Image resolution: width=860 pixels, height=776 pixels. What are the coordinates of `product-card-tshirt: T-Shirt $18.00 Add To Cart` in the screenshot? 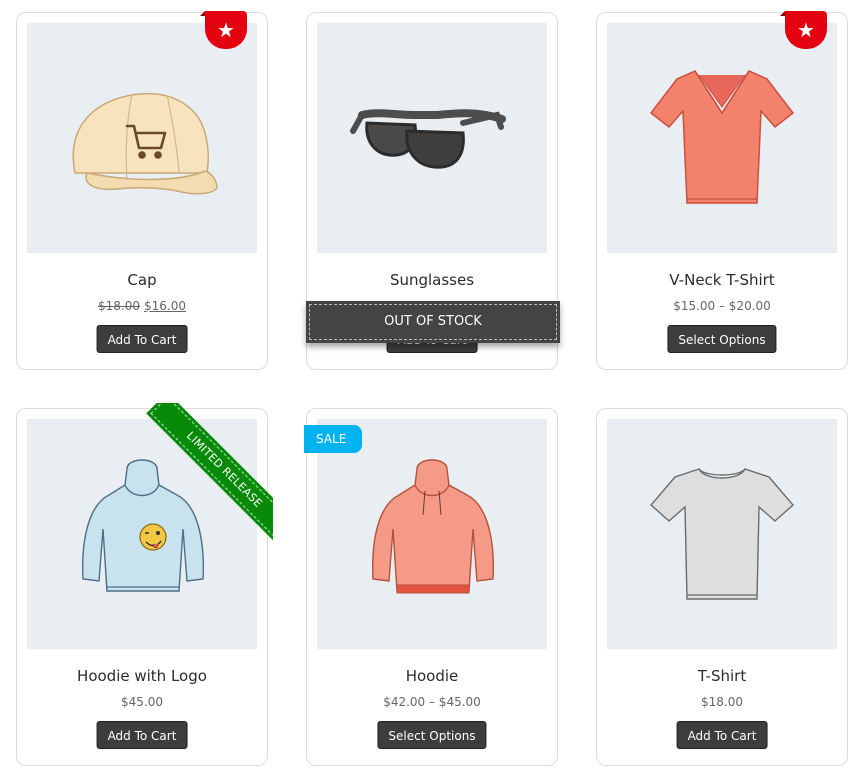 It's located at (722, 587).